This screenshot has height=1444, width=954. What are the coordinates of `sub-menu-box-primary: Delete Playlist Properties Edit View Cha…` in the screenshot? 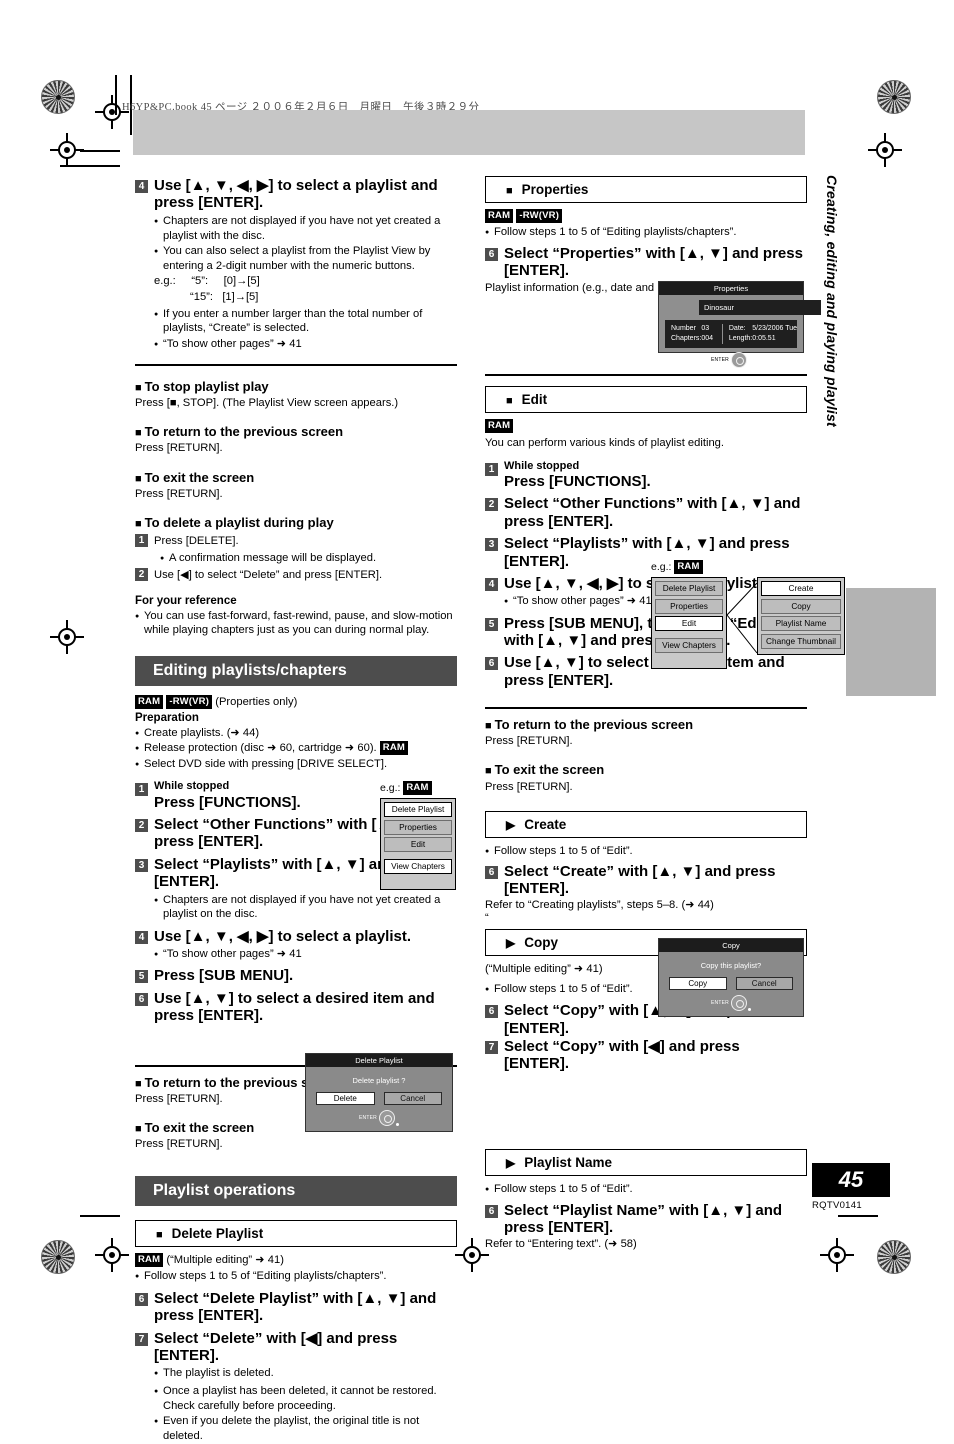 It's located at (689, 623).